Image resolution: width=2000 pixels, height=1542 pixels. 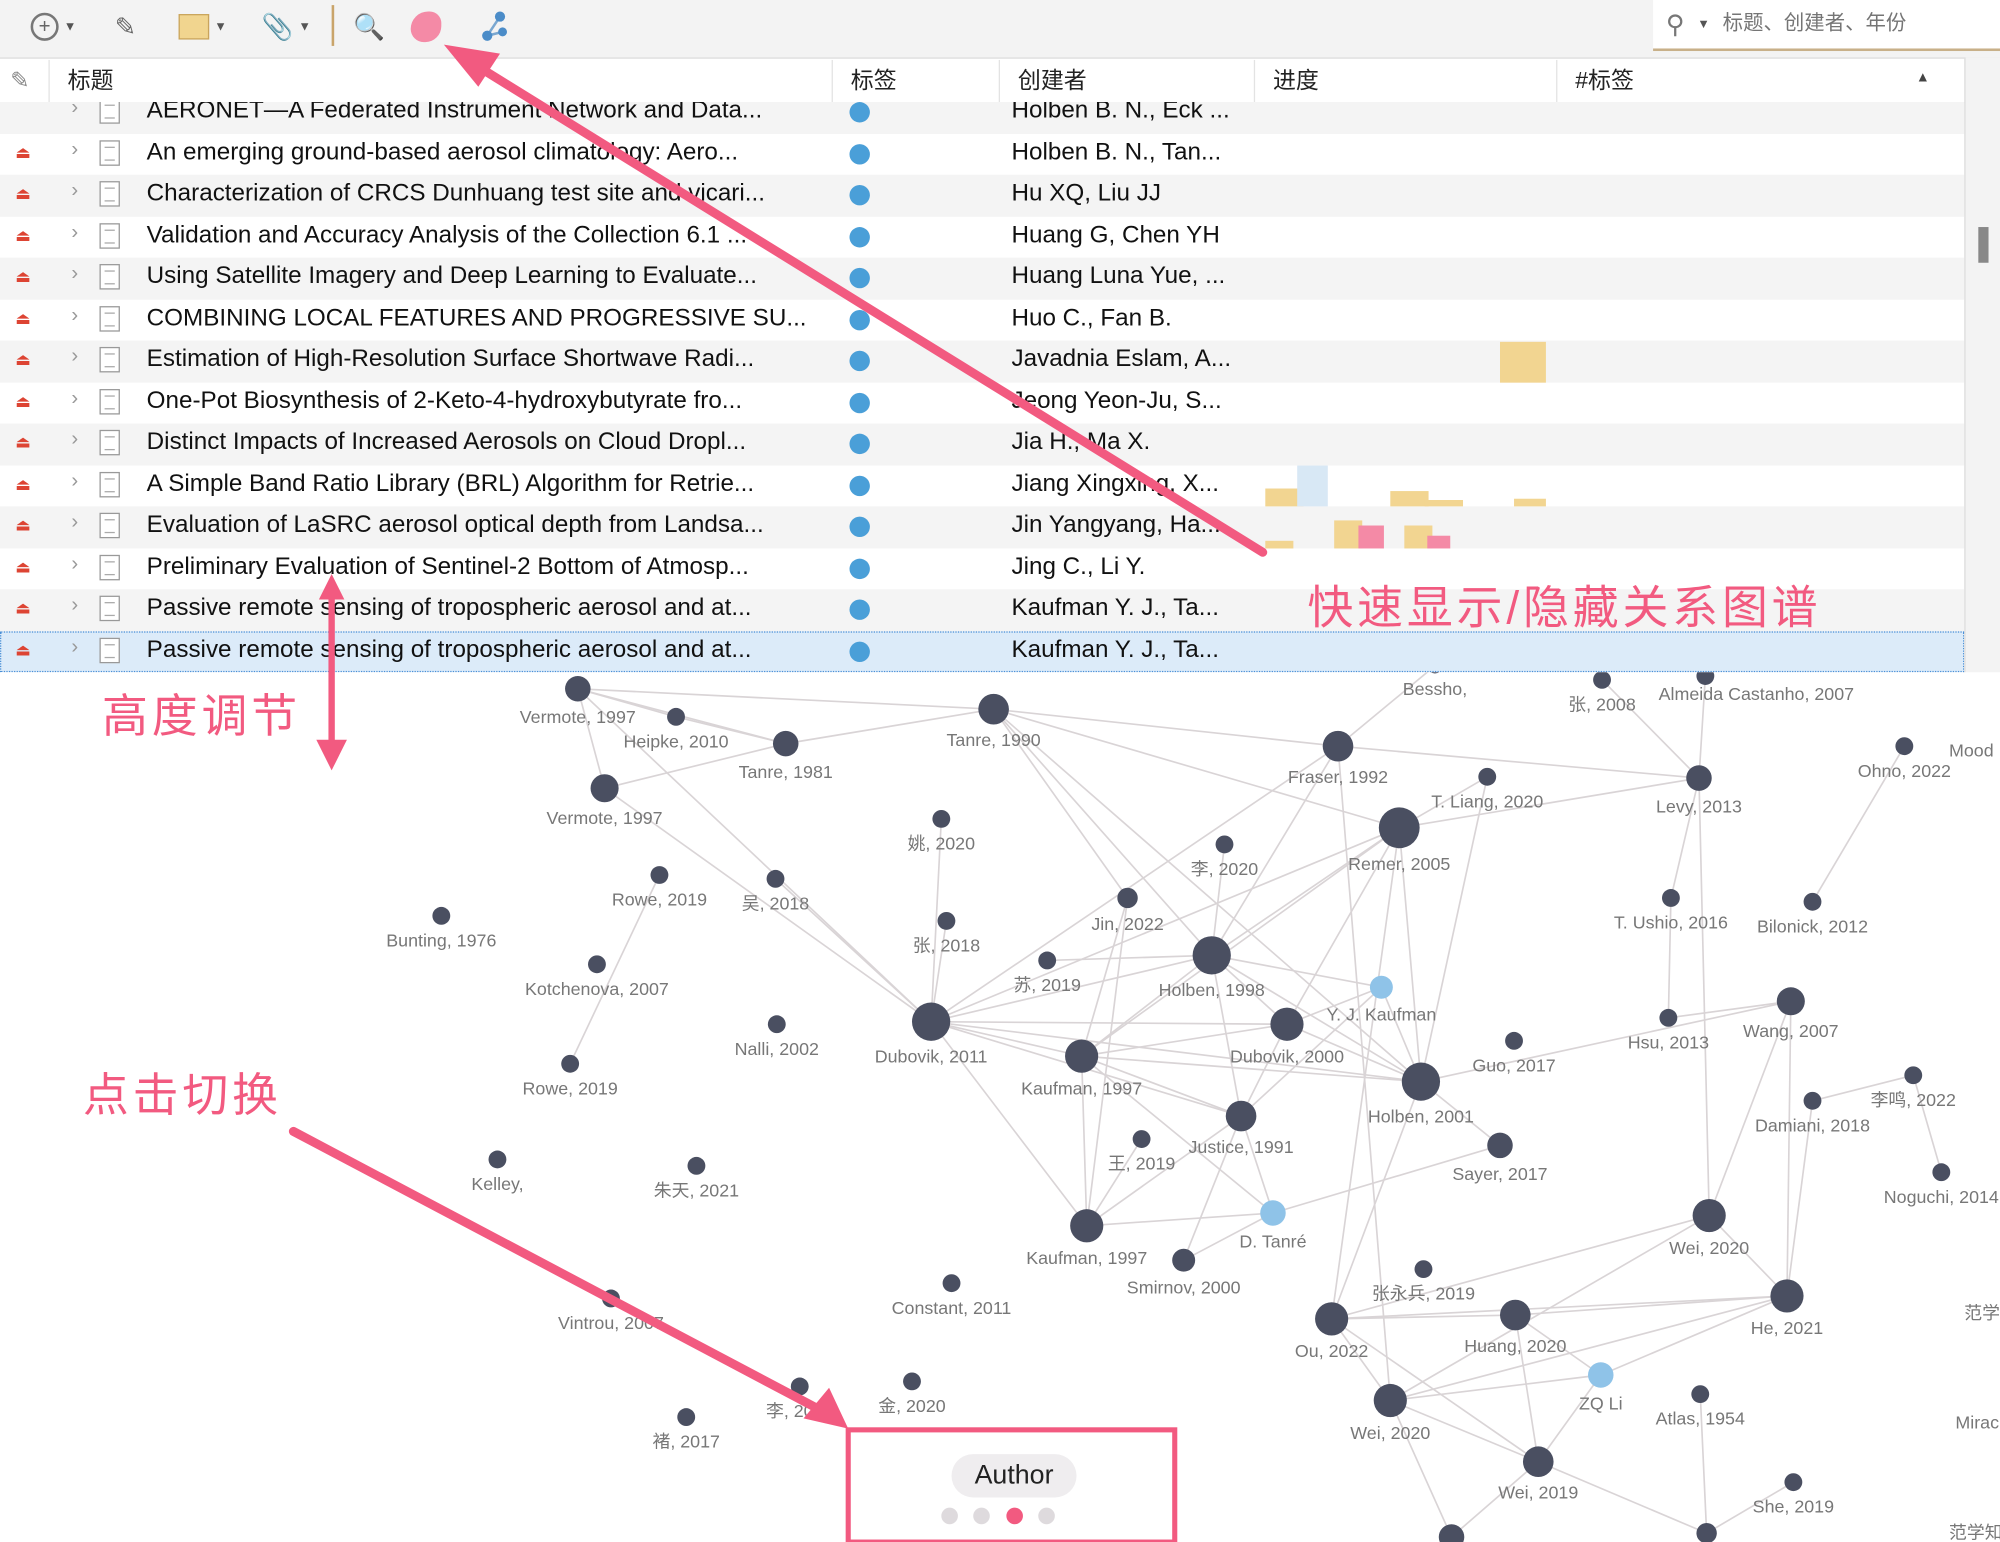 What do you see at coordinates (866, 306) in the screenshot?
I see `arrow-to-toggle-graph` at bounding box center [866, 306].